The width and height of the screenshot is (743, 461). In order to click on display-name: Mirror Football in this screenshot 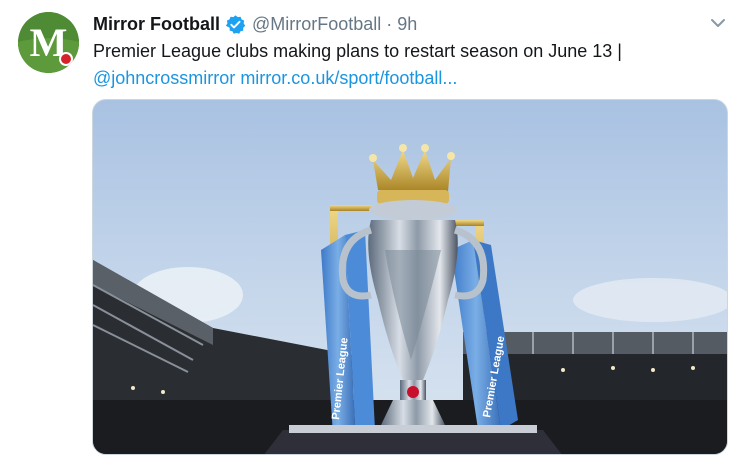, I will do `click(156, 24)`.